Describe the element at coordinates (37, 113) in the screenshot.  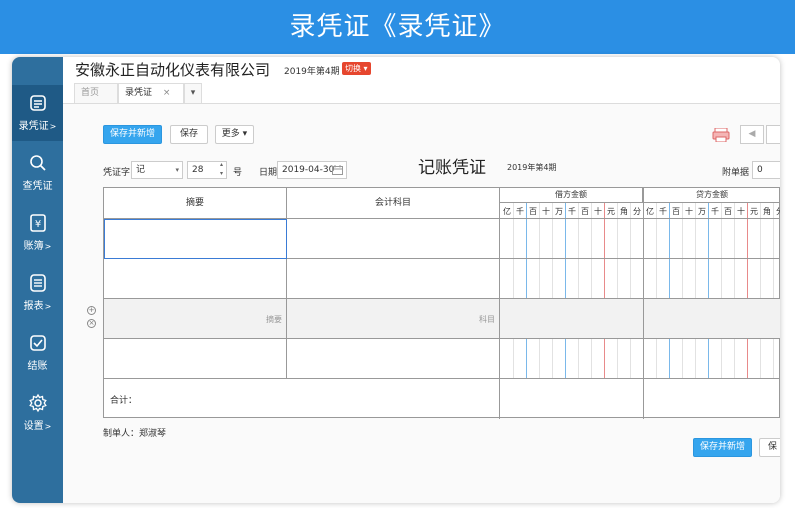
I see `sidebar-item-voucher-entry: 录凭证>` at that location.